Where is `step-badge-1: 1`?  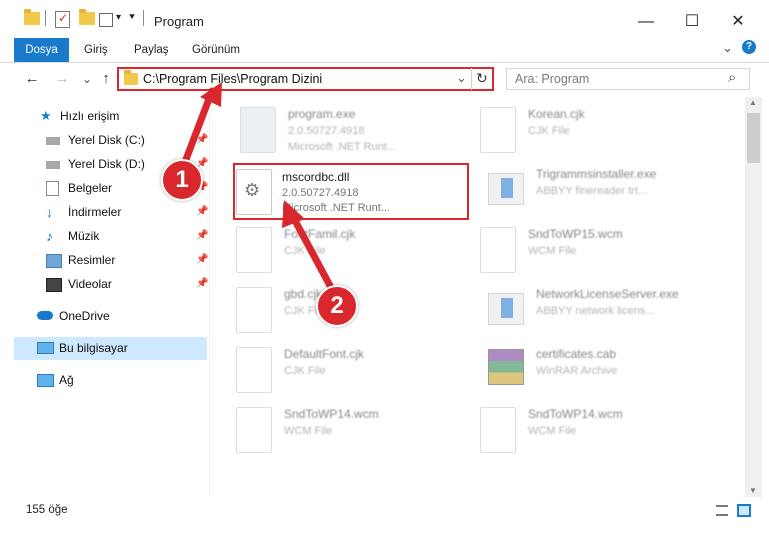 step-badge-1: 1 is located at coordinates (182, 180).